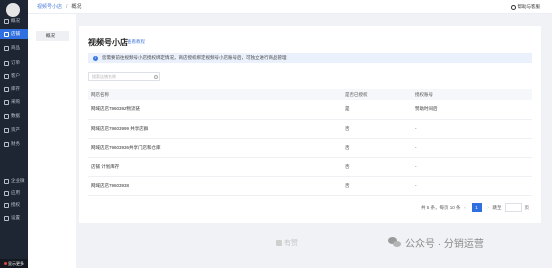 The image size is (552, 268). Describe the element at coordinates (465, 207) in the screenshot. I see `prev-page-button: ‹` at that location.